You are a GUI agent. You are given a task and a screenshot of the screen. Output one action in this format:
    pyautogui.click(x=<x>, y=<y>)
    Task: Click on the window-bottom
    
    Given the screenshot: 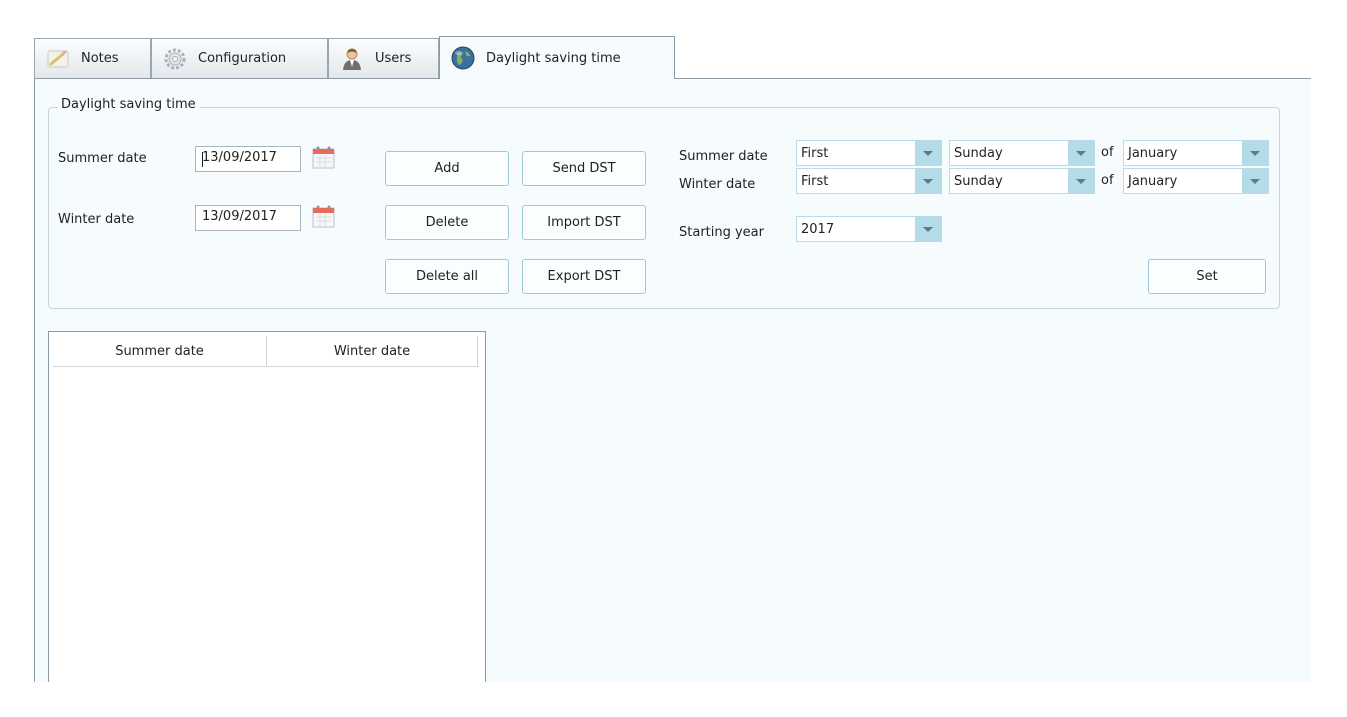 What is the action you would take?
    pyautogui.click(x=673, y=699)
    